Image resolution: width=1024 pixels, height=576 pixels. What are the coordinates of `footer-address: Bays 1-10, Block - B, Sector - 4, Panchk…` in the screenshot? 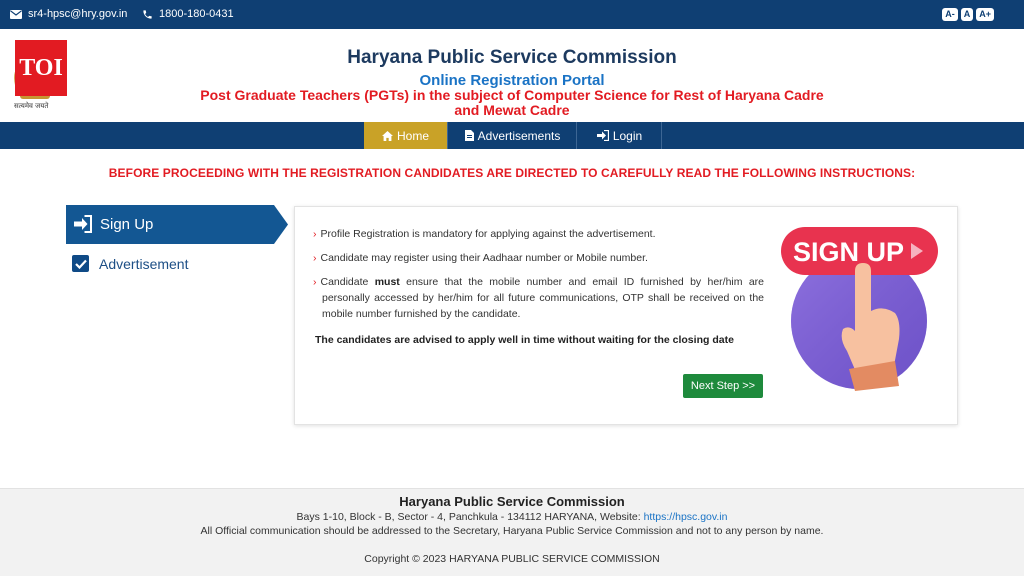 It's located at (512, 517).